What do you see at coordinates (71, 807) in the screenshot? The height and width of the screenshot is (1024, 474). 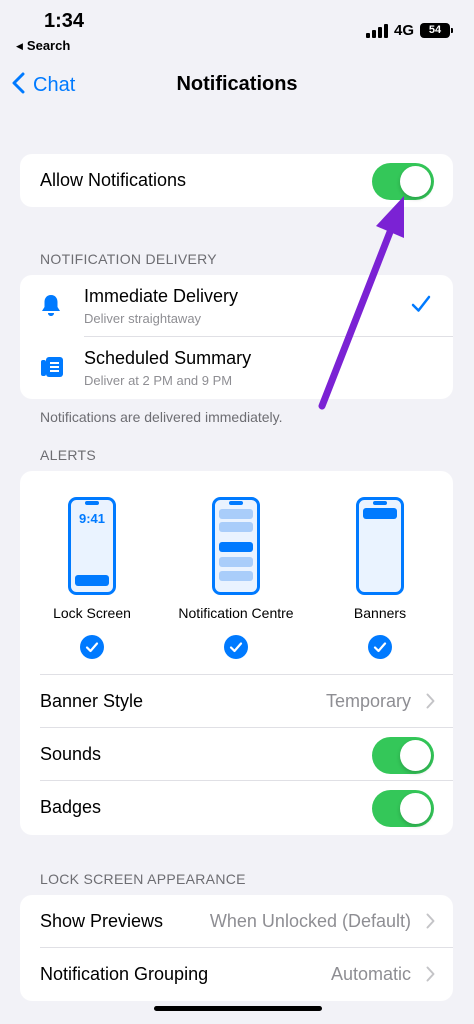 I see `badges-label: Badges` at bounding box center [71, 807].